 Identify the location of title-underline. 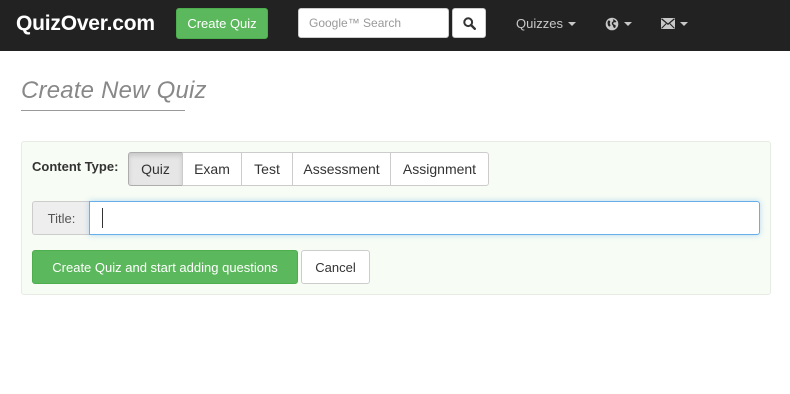
(103, 110).